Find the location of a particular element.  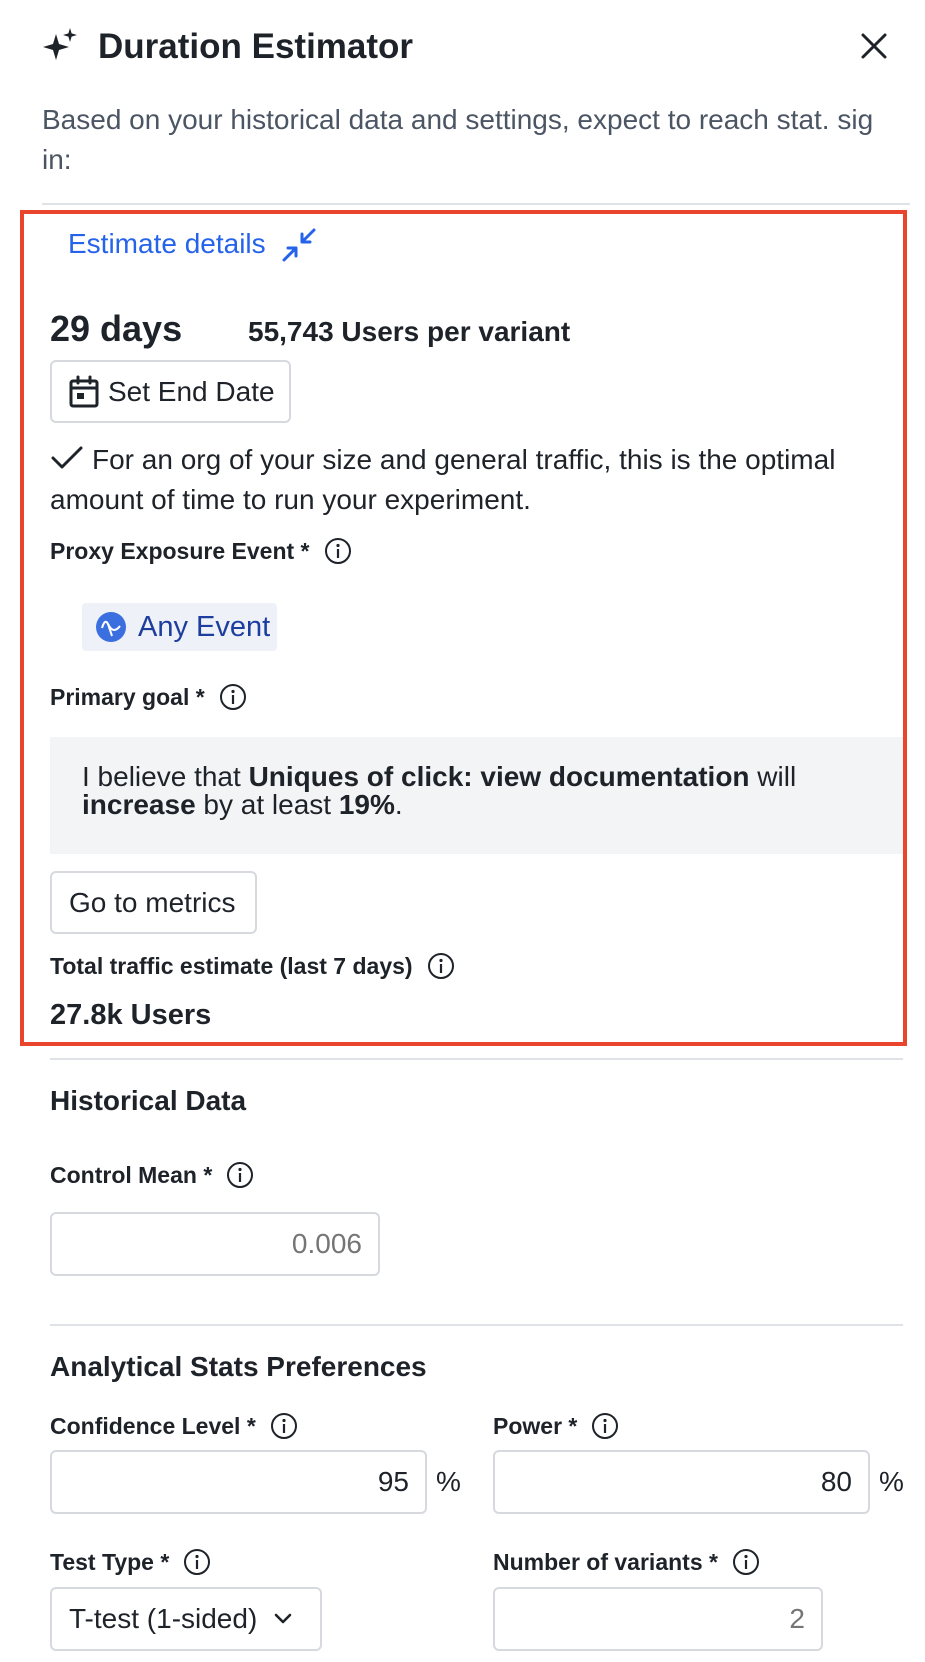

stats-preferences-heading: Analytical Stats Preferences is located at coordinates (238, 1366).